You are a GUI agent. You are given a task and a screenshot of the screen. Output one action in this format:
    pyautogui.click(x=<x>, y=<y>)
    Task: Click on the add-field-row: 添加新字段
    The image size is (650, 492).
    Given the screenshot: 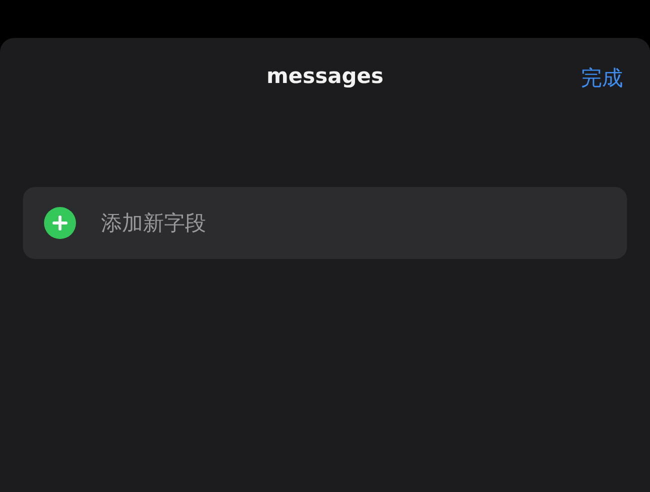 What is the action you would take?
    pyautogui.click(x=325, y=223)
    